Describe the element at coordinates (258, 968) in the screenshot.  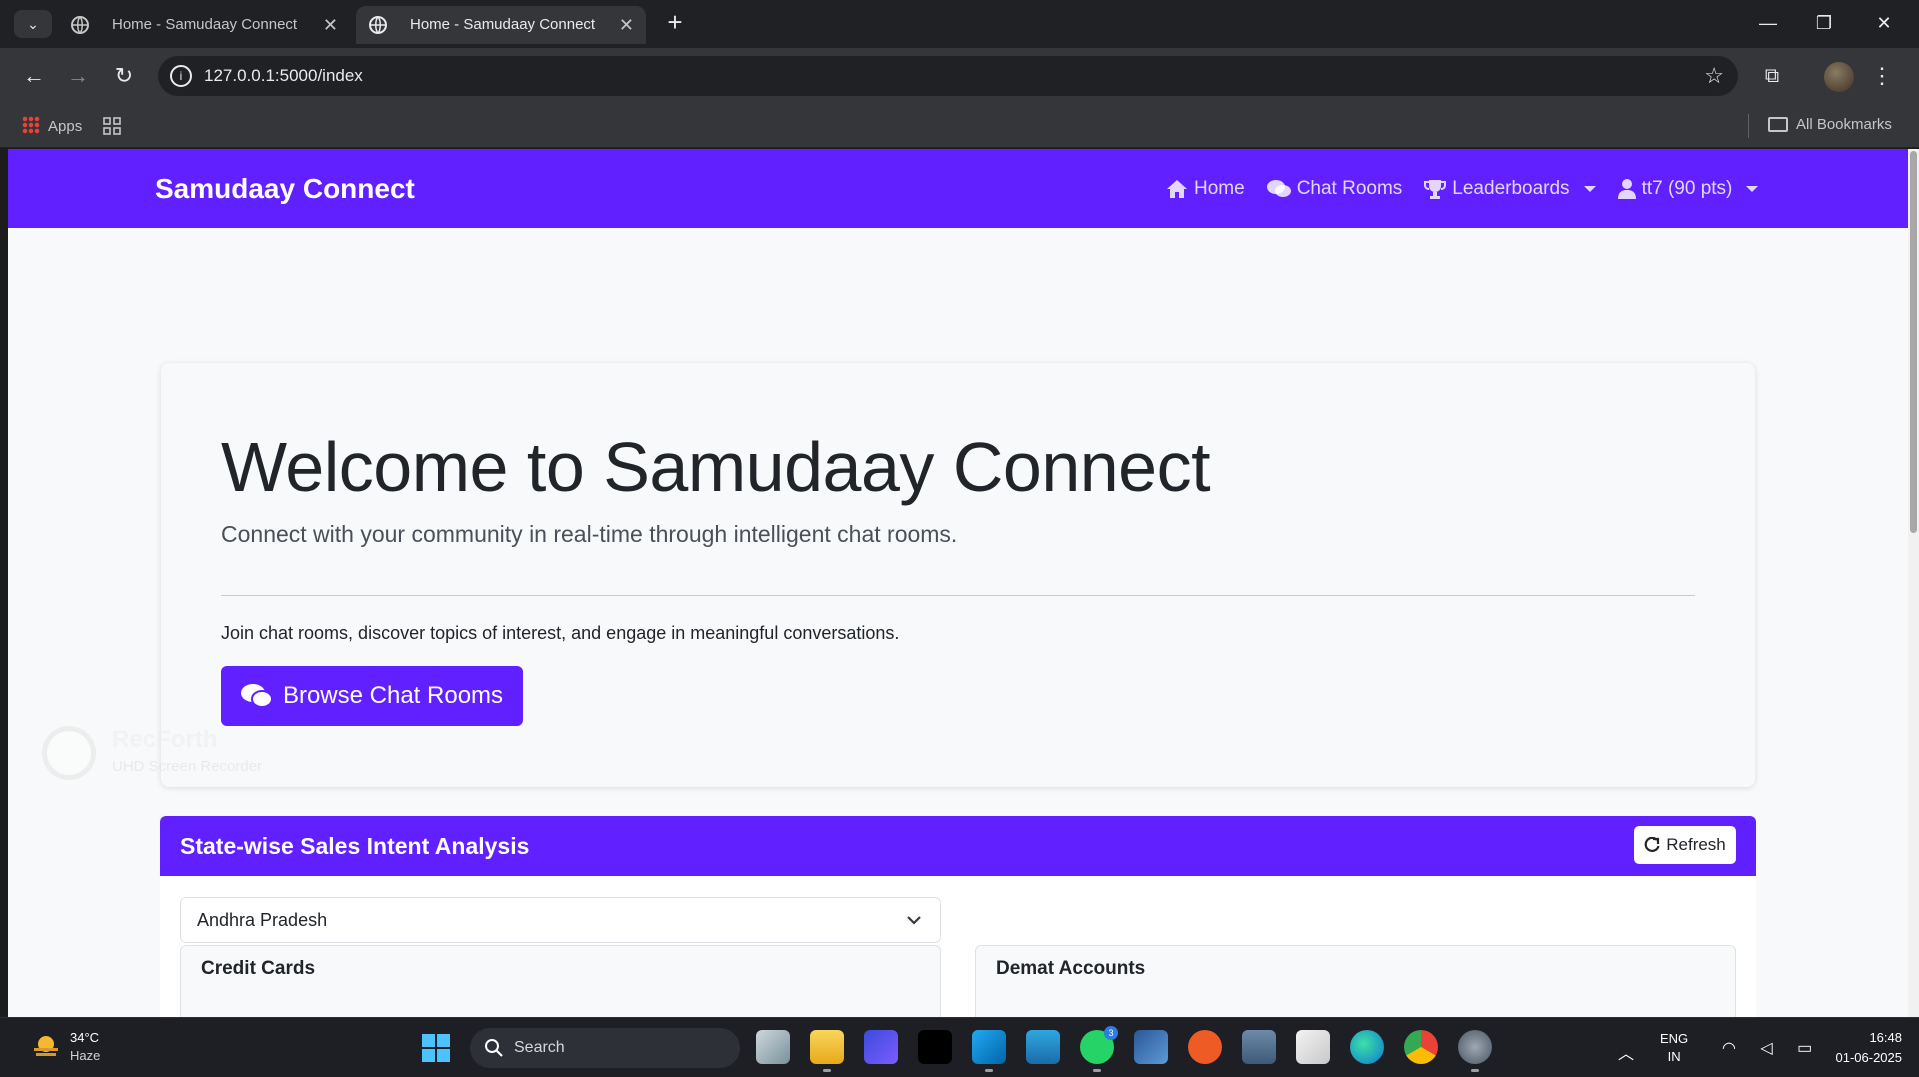
I see `credit-cards-header: Credit Cards` at that location.